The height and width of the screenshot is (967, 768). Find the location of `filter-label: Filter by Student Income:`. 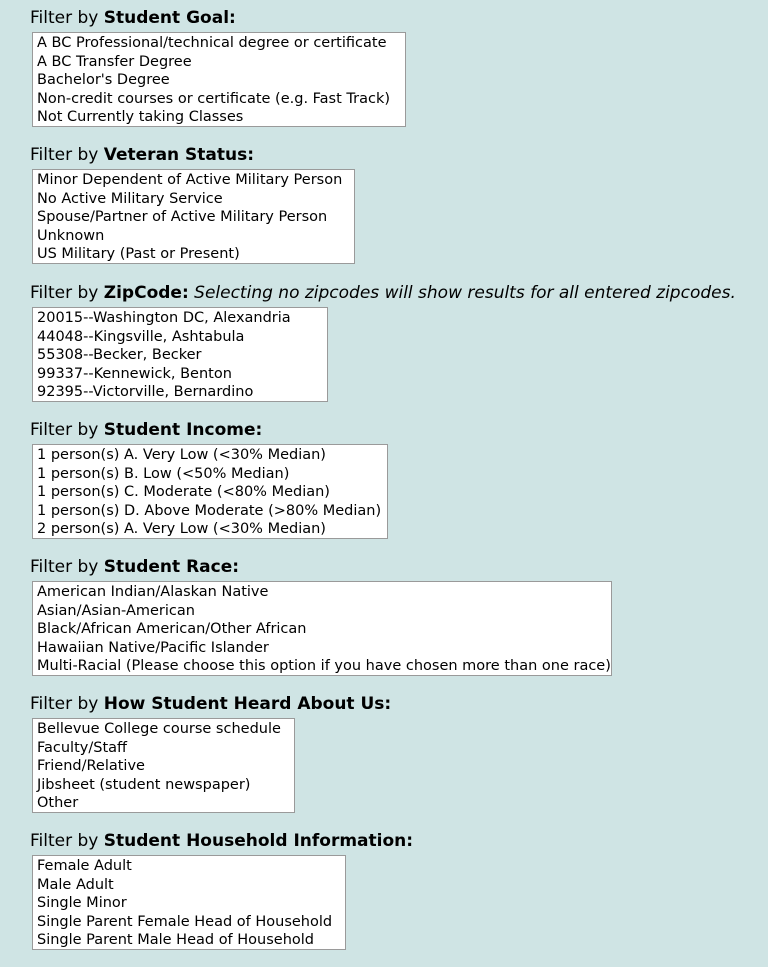

filter-label: Filter by Student Income: is located at coordinates (209, 430).